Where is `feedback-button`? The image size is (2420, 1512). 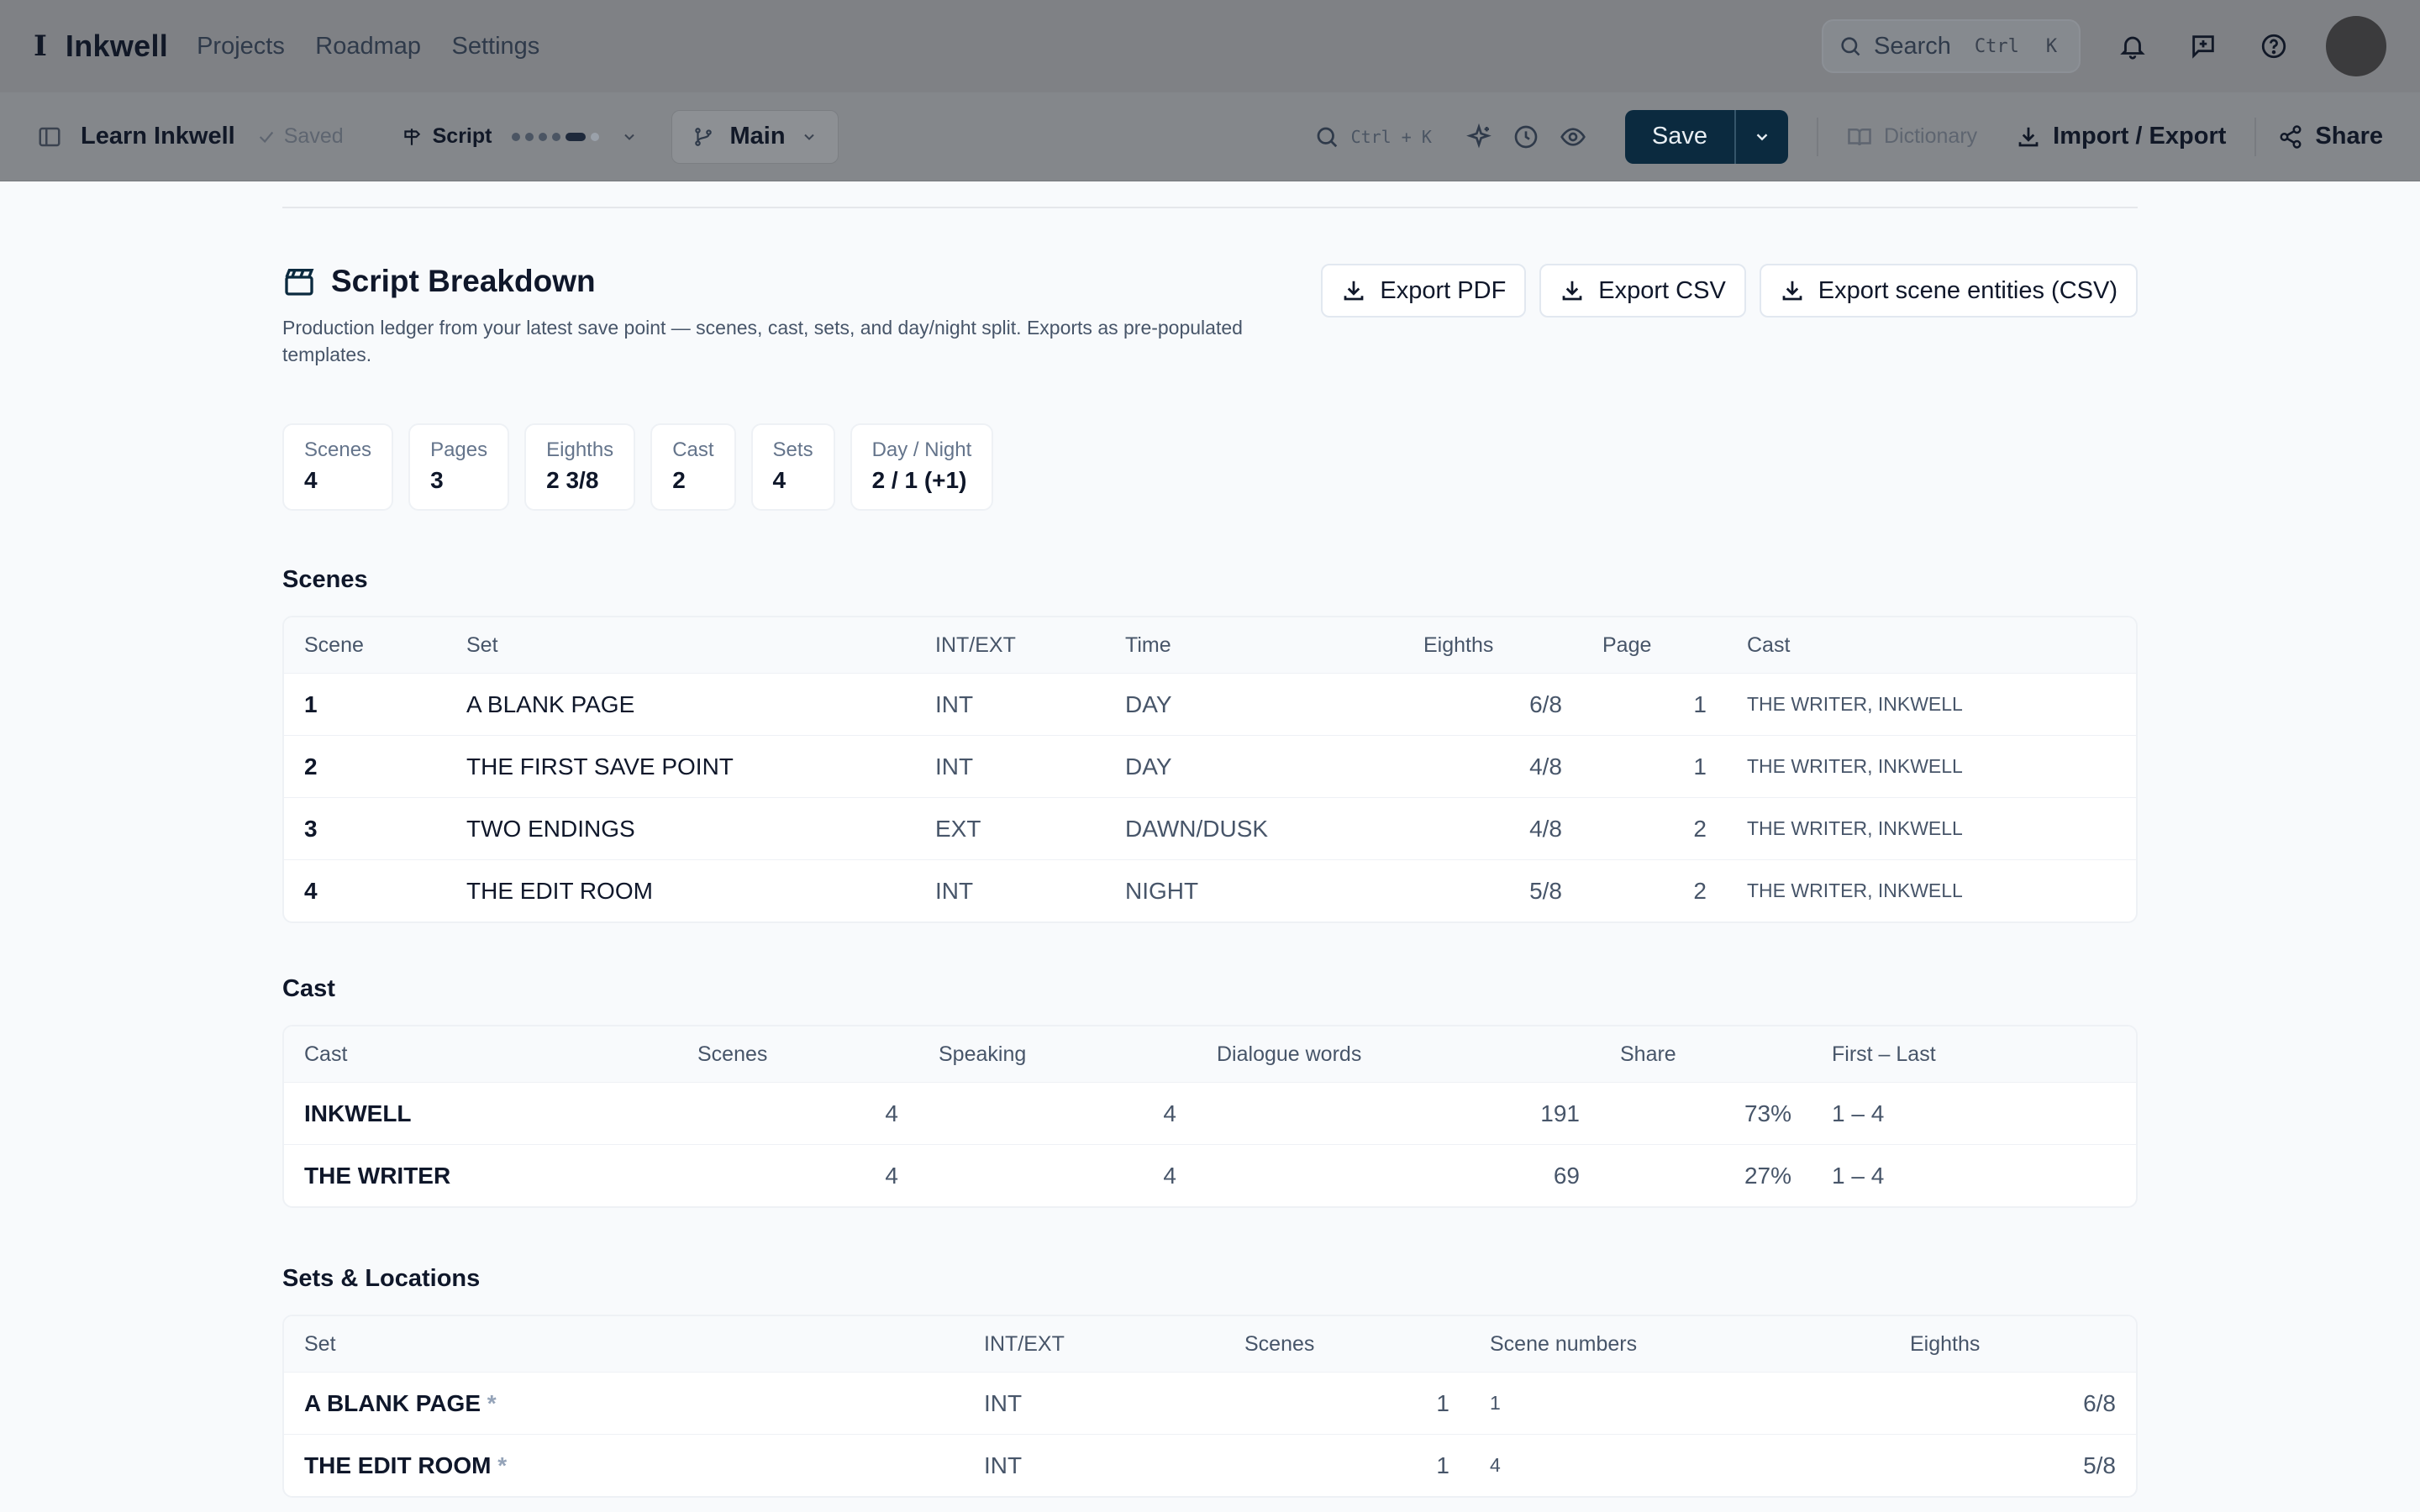 feedback-button is located at coordinates (2204, 46).